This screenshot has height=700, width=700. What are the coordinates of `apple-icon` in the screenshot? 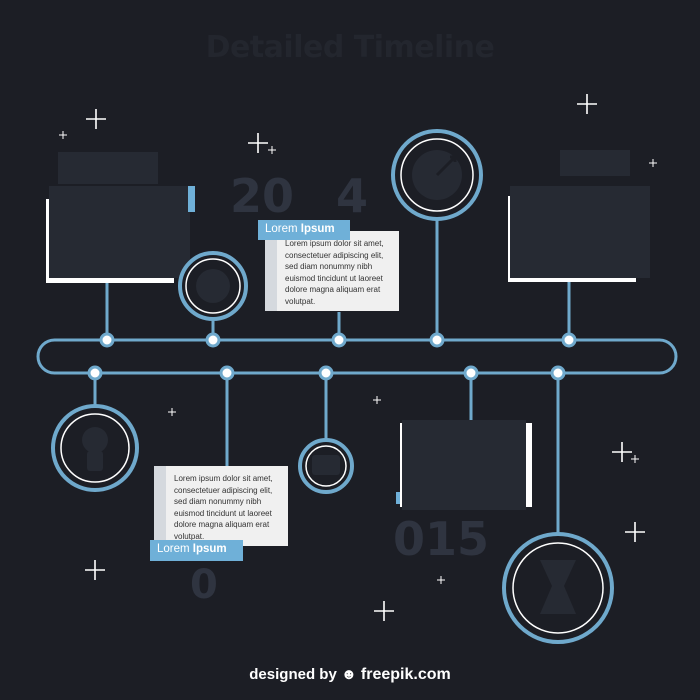 It's located at (213, 286).